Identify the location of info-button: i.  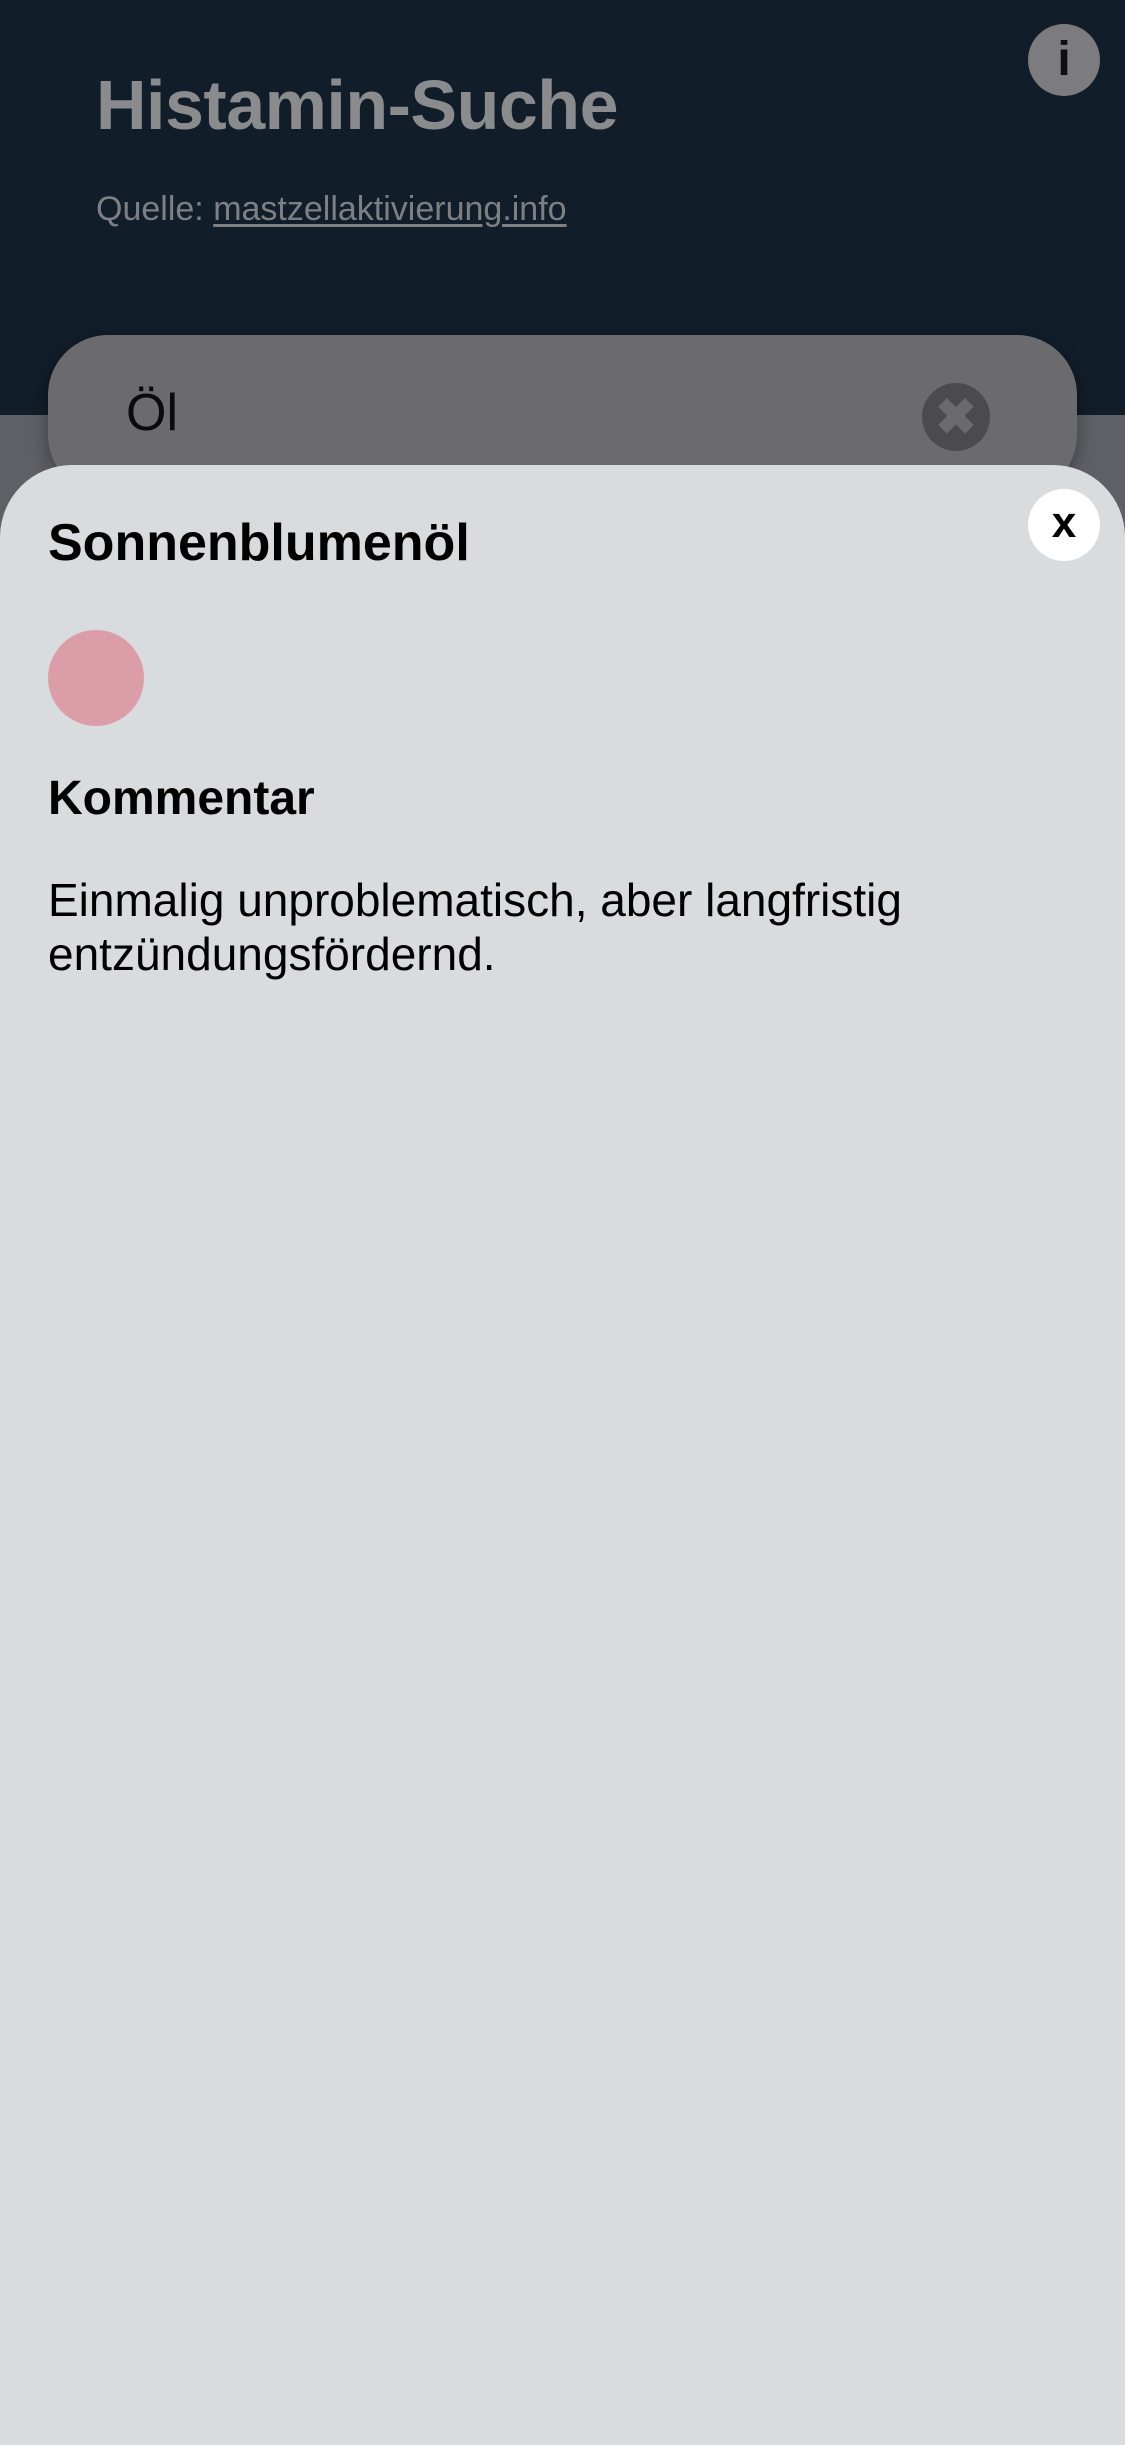
(1064, 60).